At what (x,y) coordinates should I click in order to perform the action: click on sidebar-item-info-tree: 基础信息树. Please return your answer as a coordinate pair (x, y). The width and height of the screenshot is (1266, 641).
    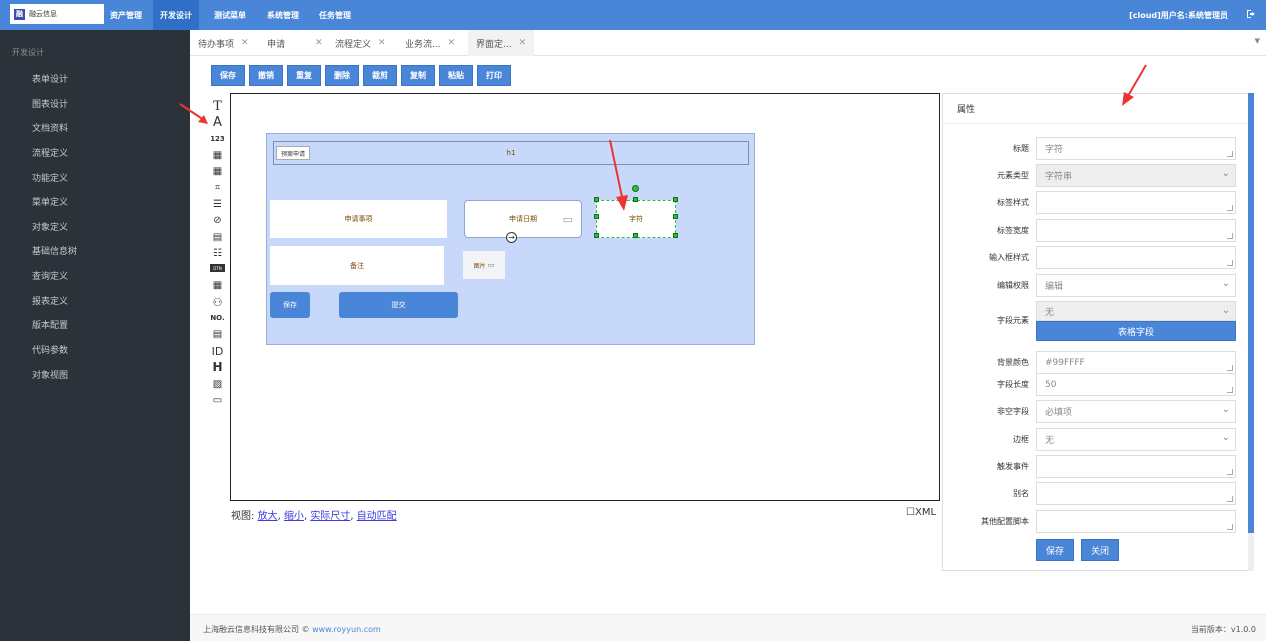
    Looking at the image, I should click on (54, 250).